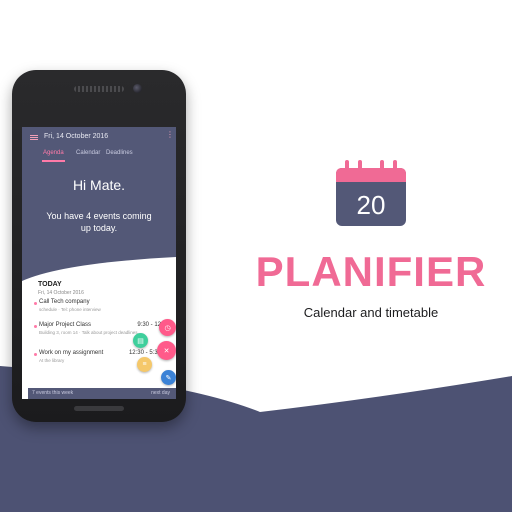  What do you see at coordinates (61, 293) in the screenshot?
I see `section-date: Fri, 14 October 2016` at bounding box center [61, 293].